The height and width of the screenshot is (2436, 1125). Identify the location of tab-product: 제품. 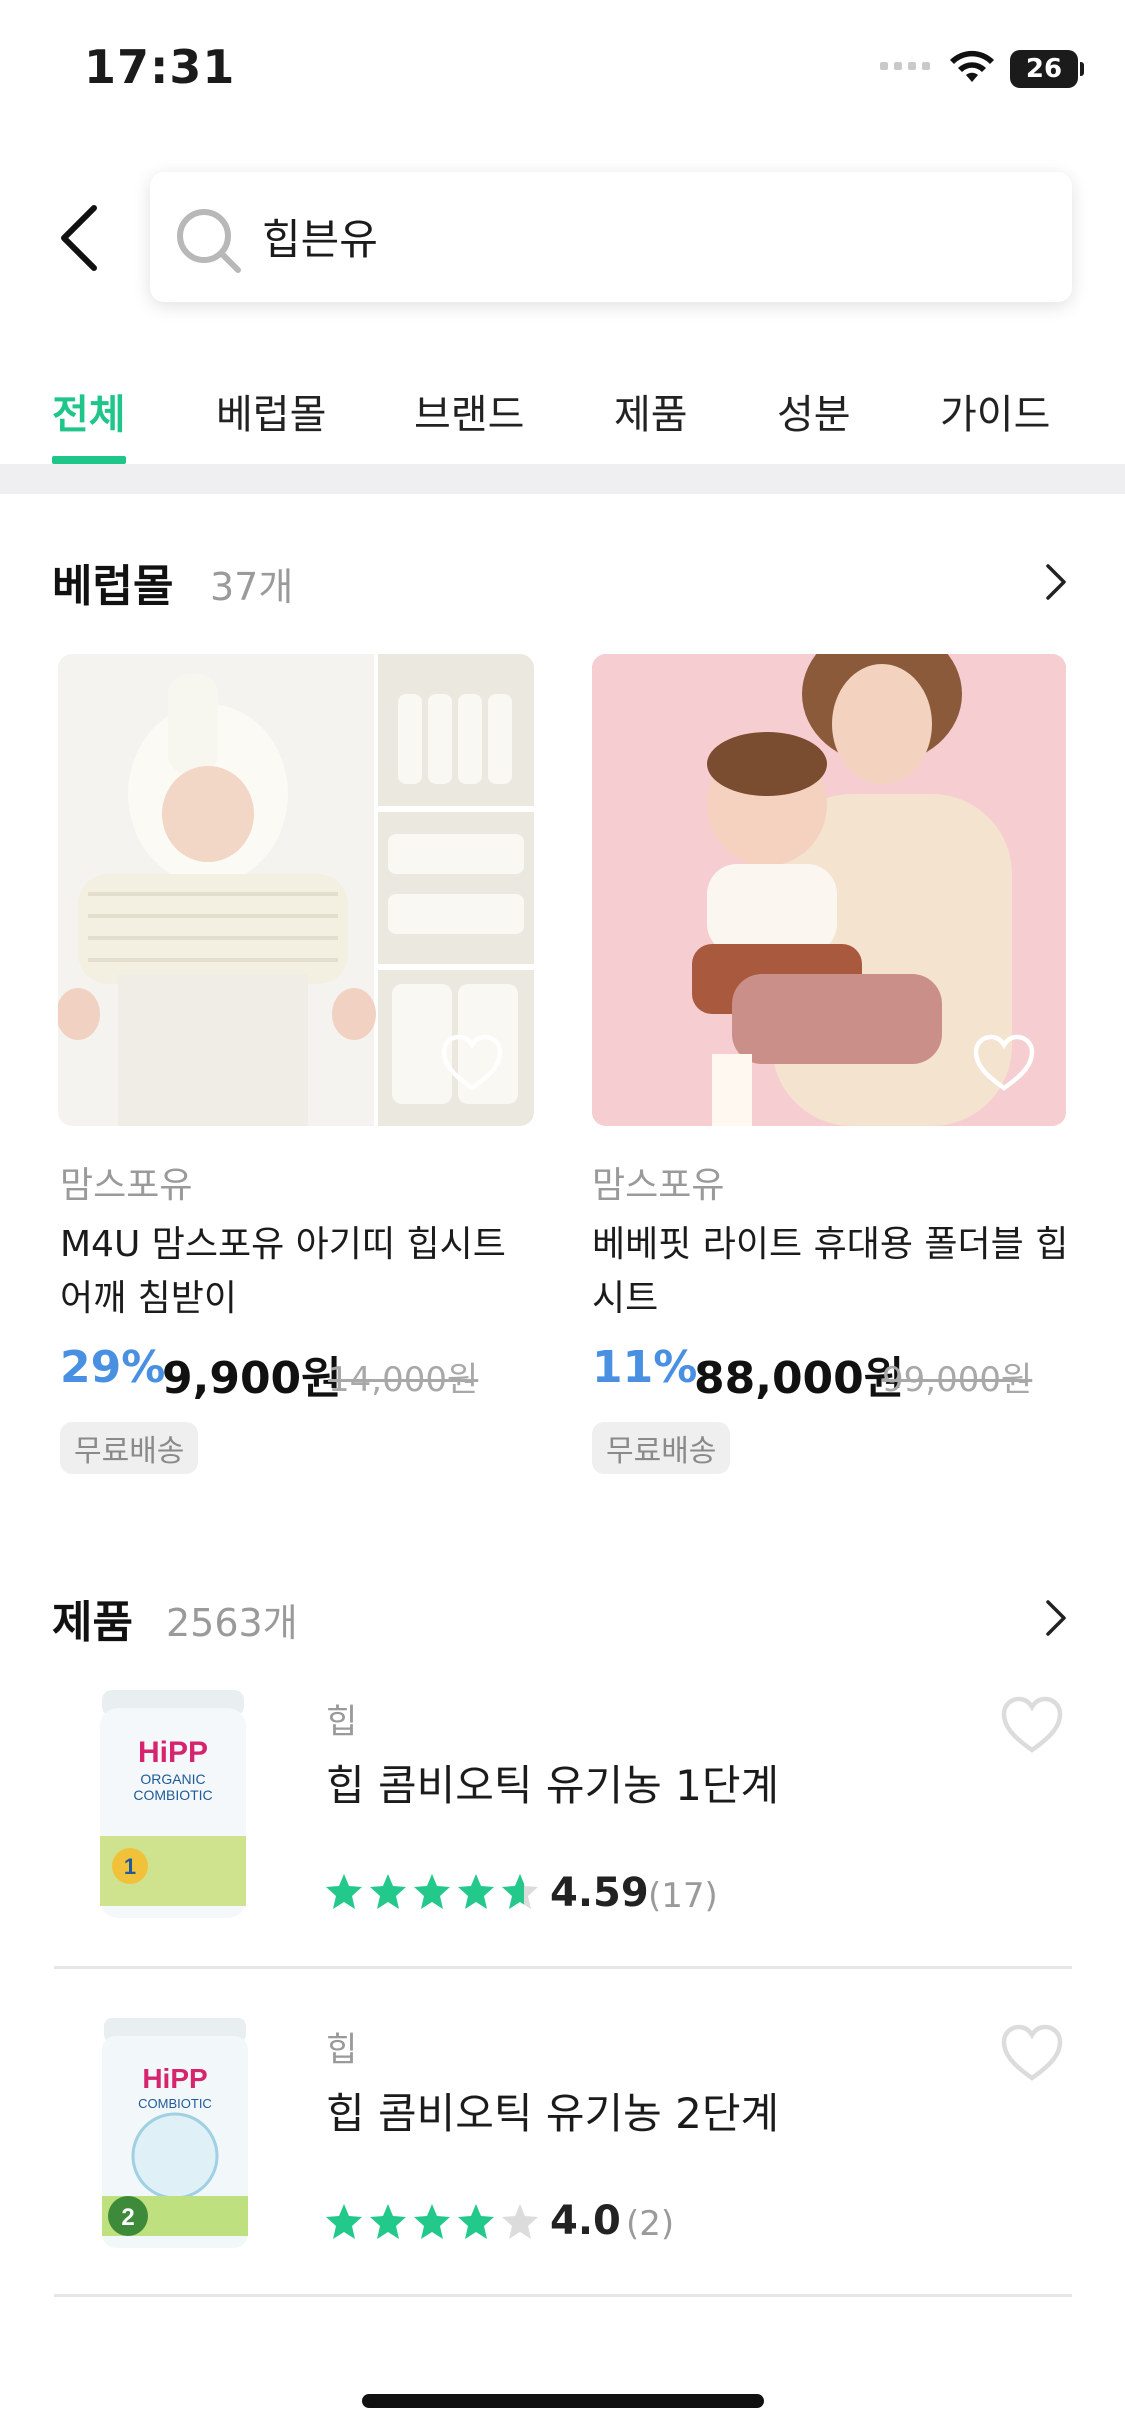
(651, 411).